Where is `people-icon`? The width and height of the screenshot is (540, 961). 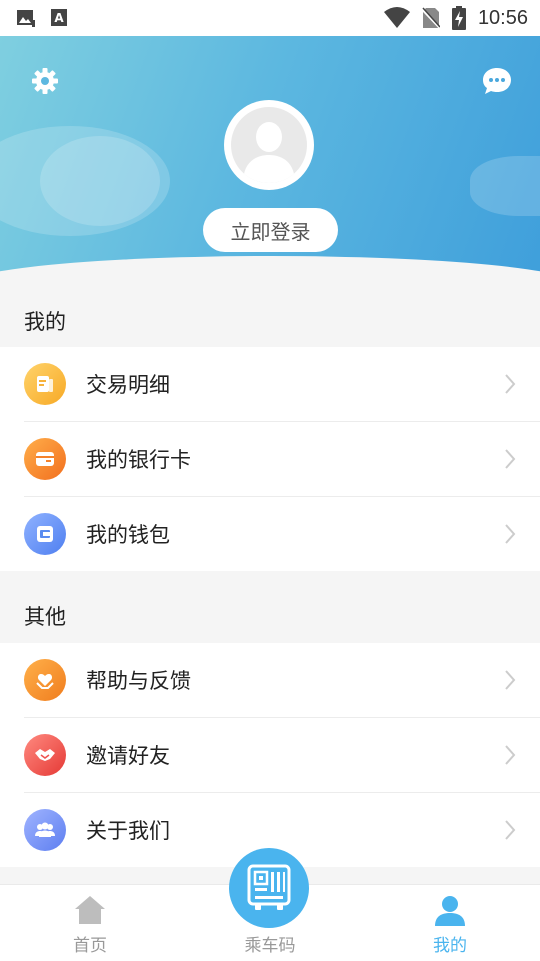 people-icon is located at coordinates (45, 830).